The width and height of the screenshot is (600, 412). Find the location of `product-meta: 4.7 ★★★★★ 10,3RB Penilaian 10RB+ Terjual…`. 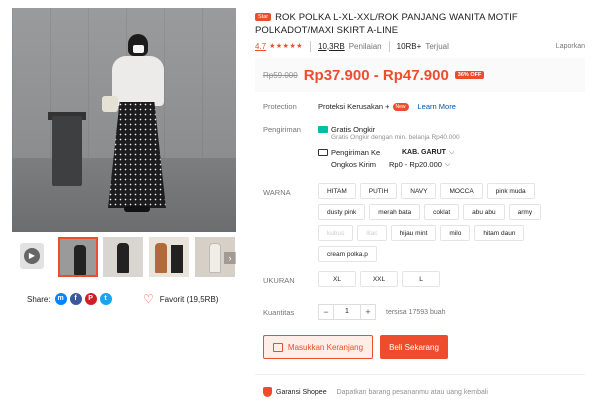

product-meta: 4.7 ★★★★★ 10,3RB Penilaian 10RB+ Terjual… is located at coordinates (420, 46).